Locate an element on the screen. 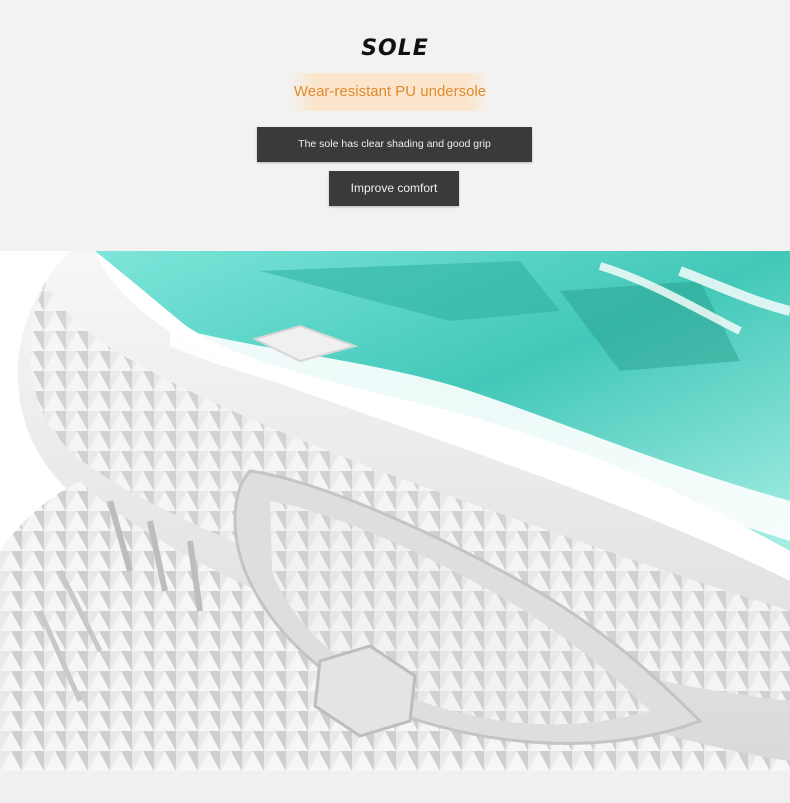 The image size is (790, 803). section-title: SOLE is located at coordinates (395, 48).